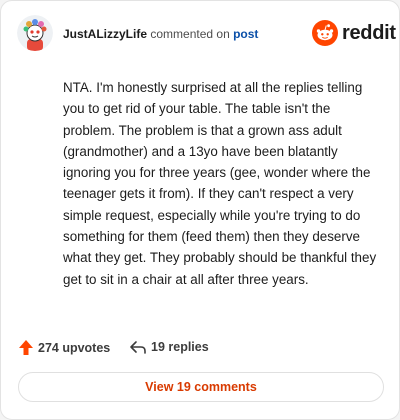 The width and height of the screenshot is (400, 420). I want to click on comment-footer: 274 upvotes 19 replies, so click(200, 349).